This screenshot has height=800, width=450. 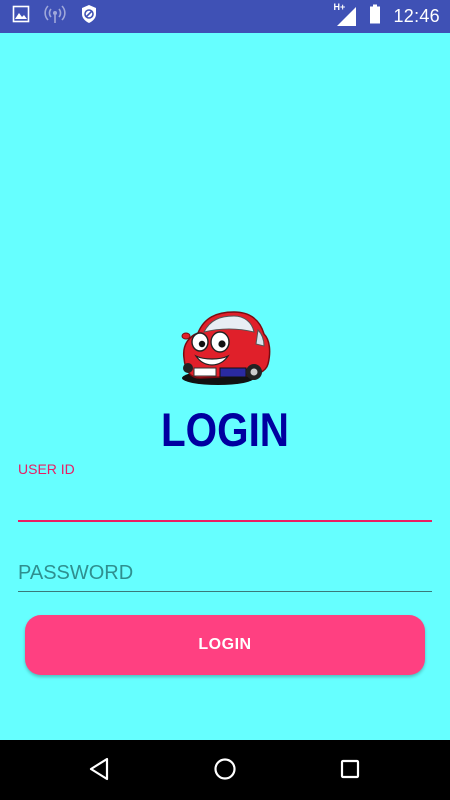 I want to click on status-left-icons, so click(x=55, y=16).